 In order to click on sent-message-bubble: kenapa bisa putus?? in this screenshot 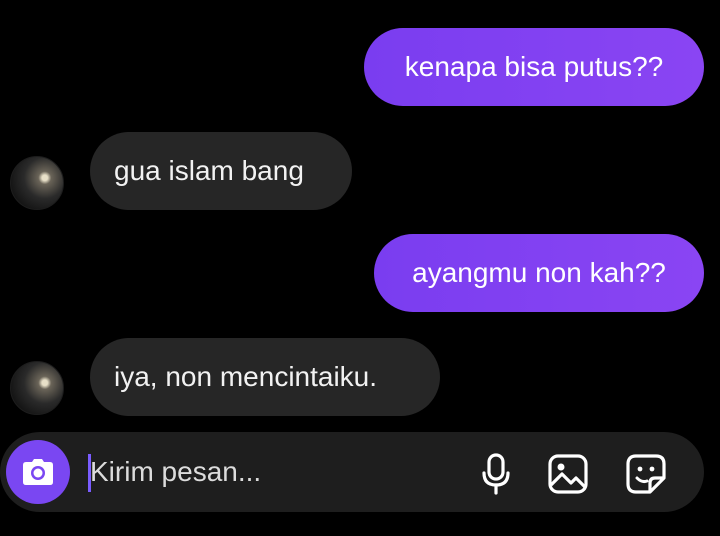, I will do `click(534, 67)`.